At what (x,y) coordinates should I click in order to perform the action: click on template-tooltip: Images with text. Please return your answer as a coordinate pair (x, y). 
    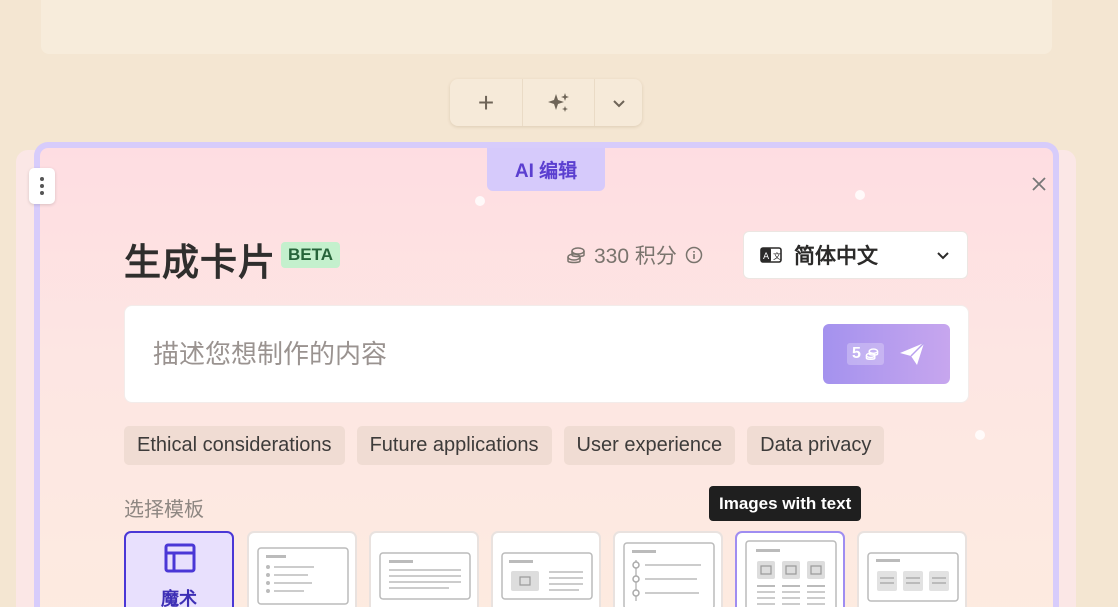
    Looking at the image, I should click on (785, 503).